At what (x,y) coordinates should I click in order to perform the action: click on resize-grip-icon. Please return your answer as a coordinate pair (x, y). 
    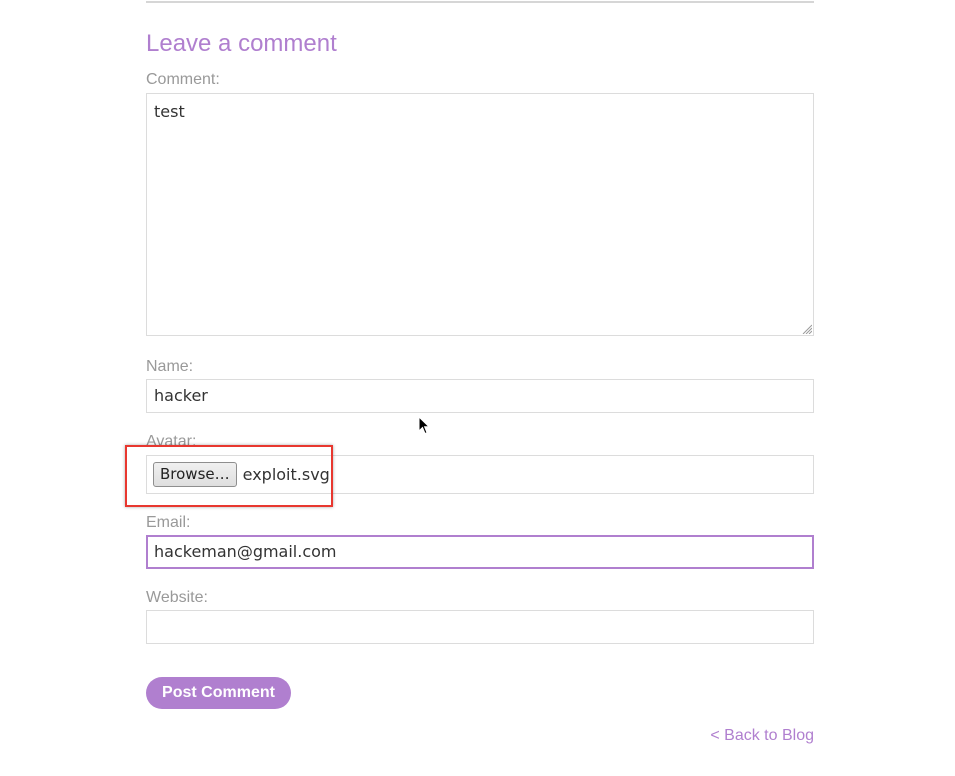
    Looking at the image, I should click on (807, 329).